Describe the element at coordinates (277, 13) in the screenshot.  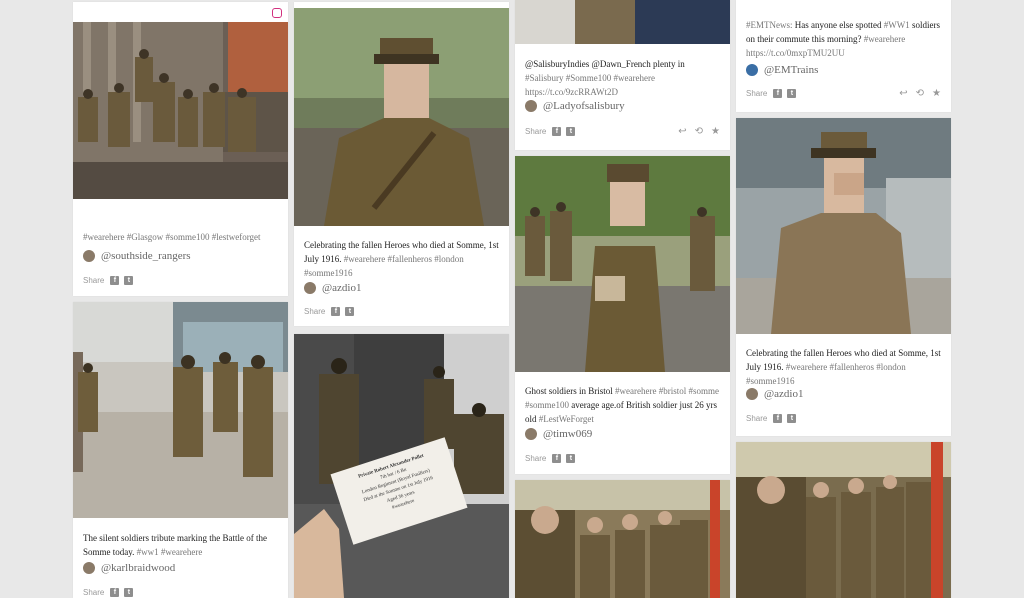
I see `instagram-icon` at that location.